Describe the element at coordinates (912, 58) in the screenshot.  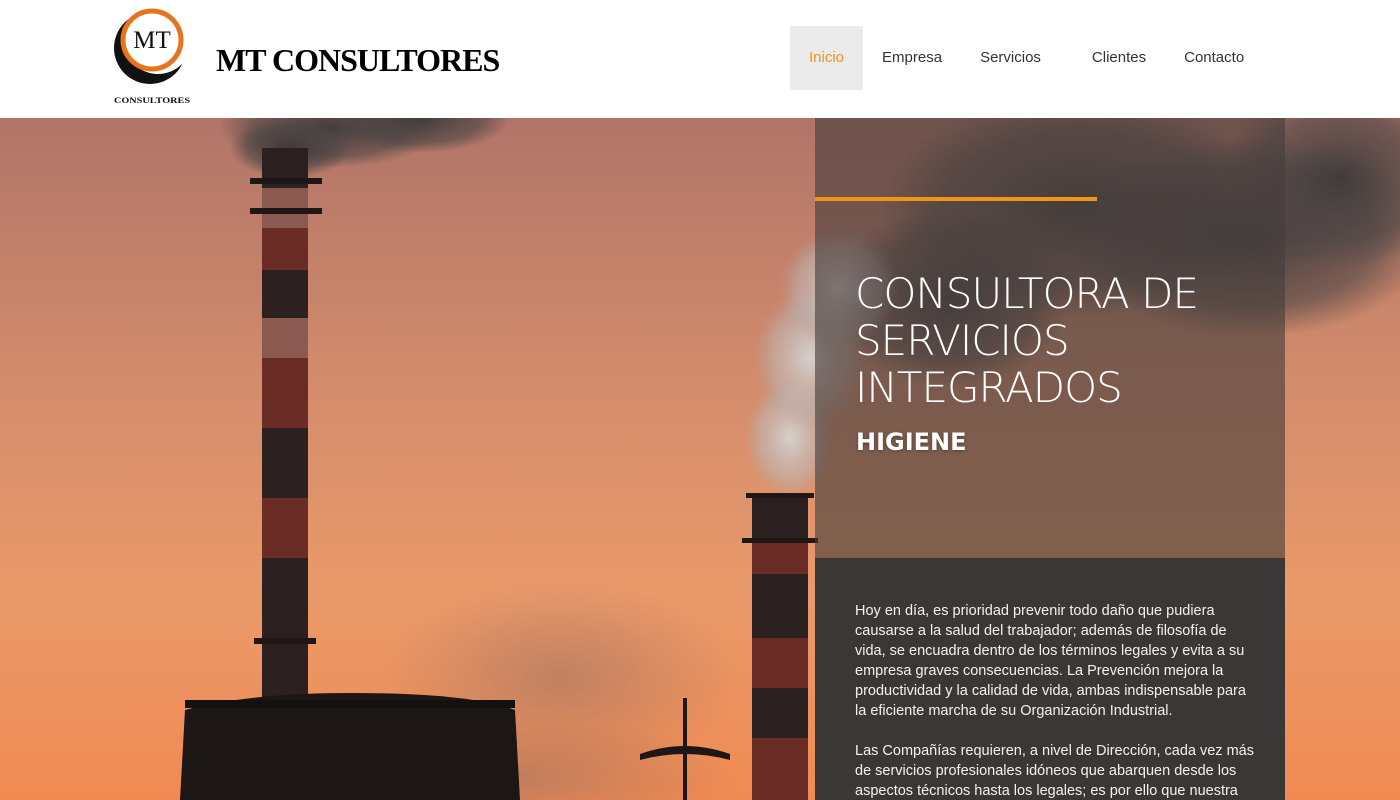
I see `nav-item-empresa: Empresa` at that location.